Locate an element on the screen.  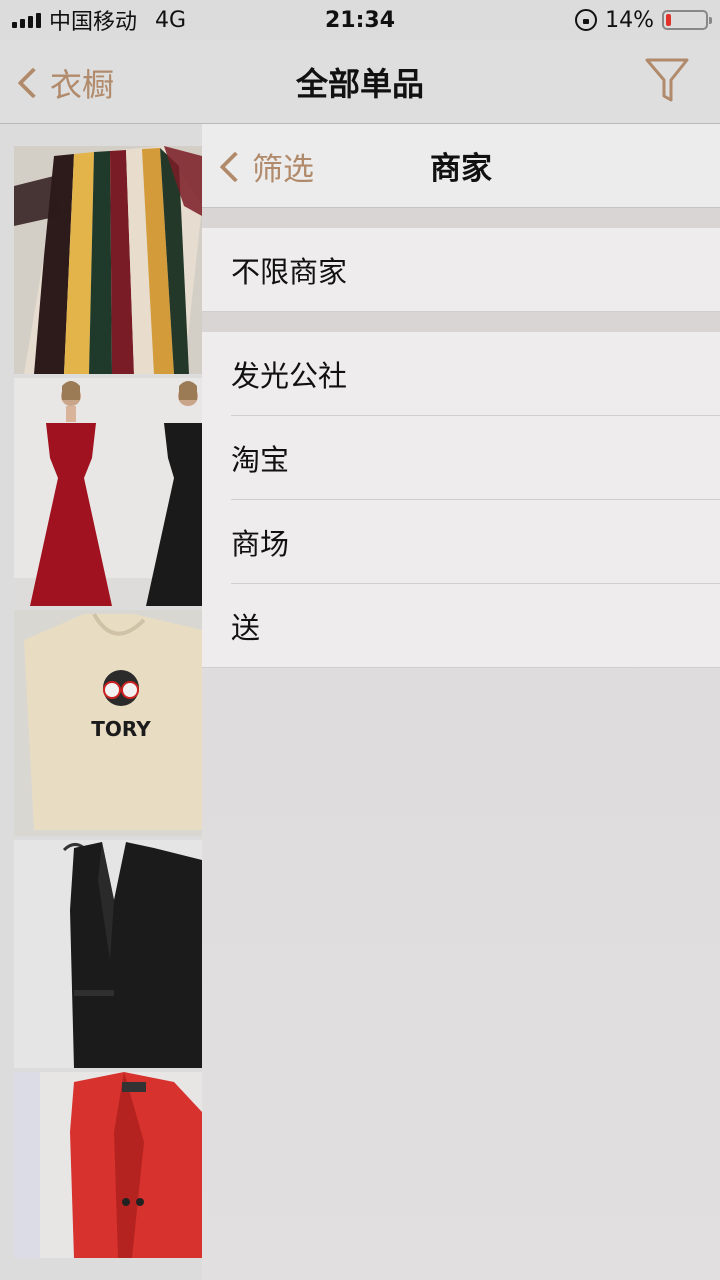
item-thumbnail: TORY is located at coordinates (108, 723).